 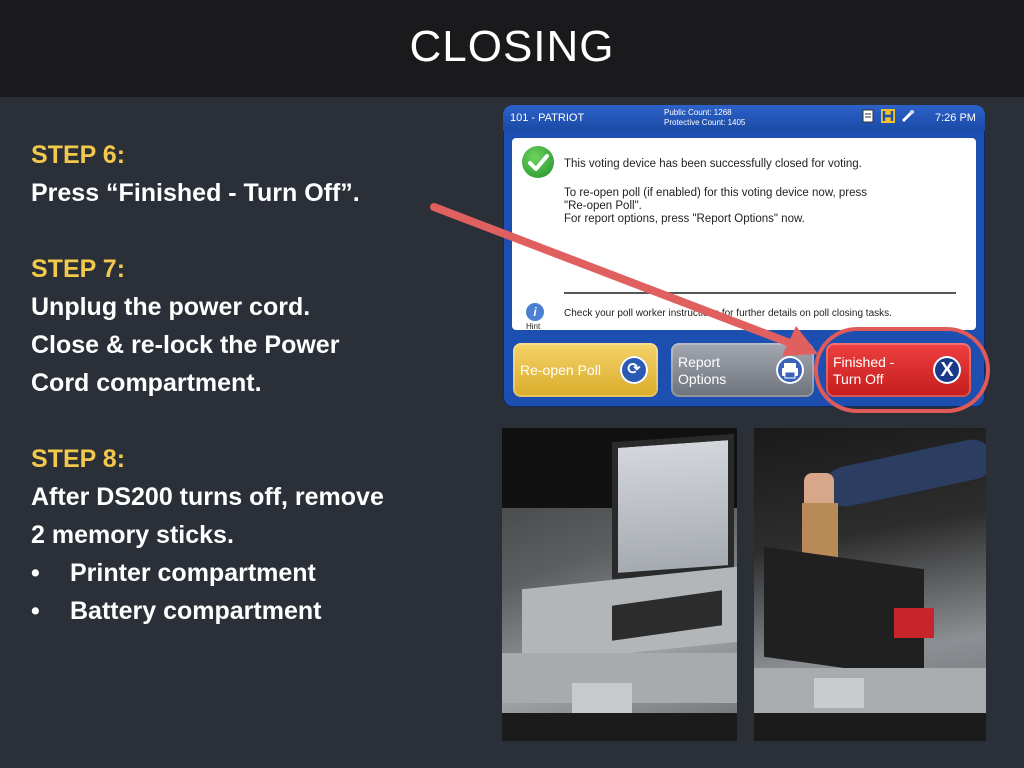 I want to click on arm, so click(x=903, y=473).